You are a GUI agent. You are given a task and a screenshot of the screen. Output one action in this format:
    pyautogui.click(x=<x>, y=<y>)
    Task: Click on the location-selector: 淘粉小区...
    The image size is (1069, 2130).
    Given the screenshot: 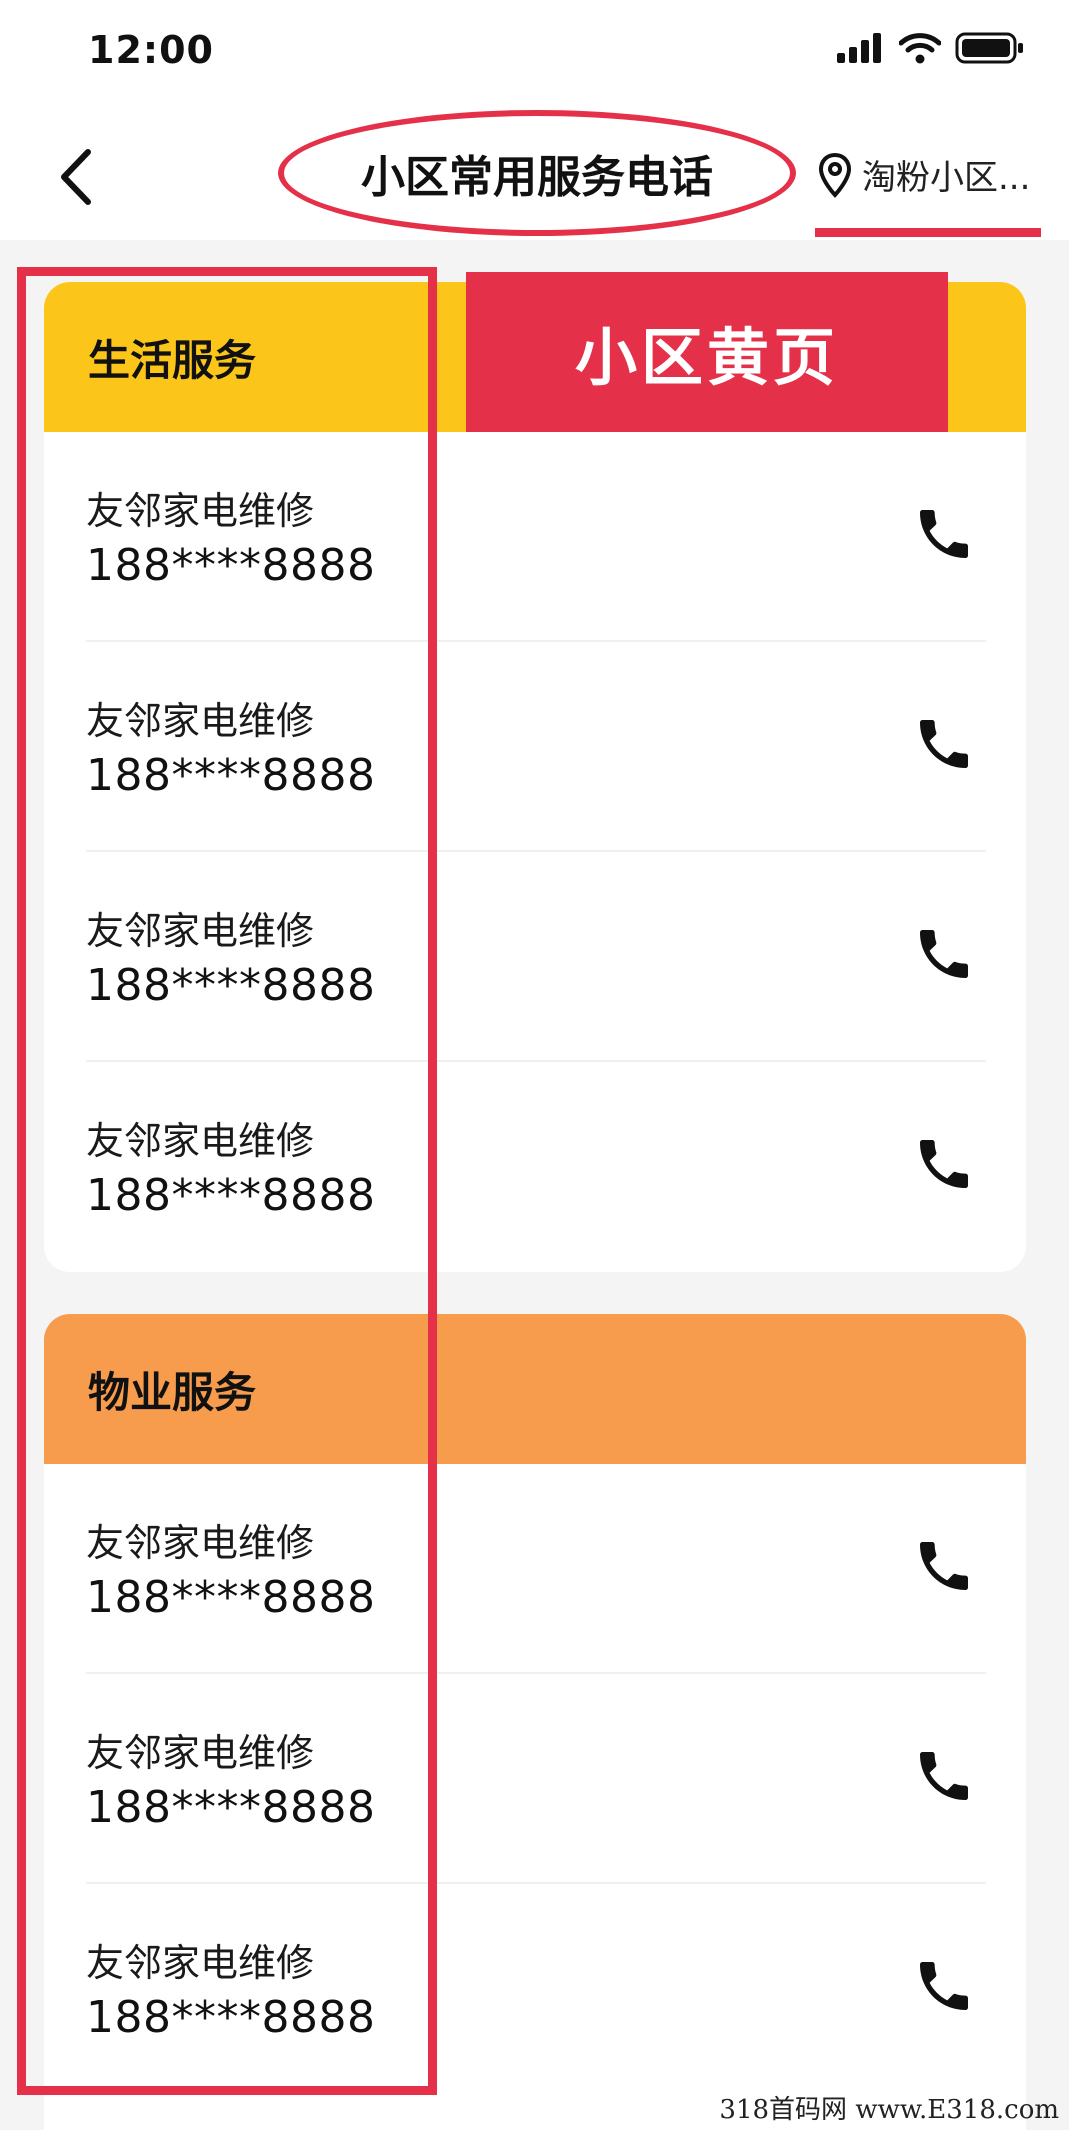 What is the action you would take?
    pyautogui.click(x=924, y=174)
    